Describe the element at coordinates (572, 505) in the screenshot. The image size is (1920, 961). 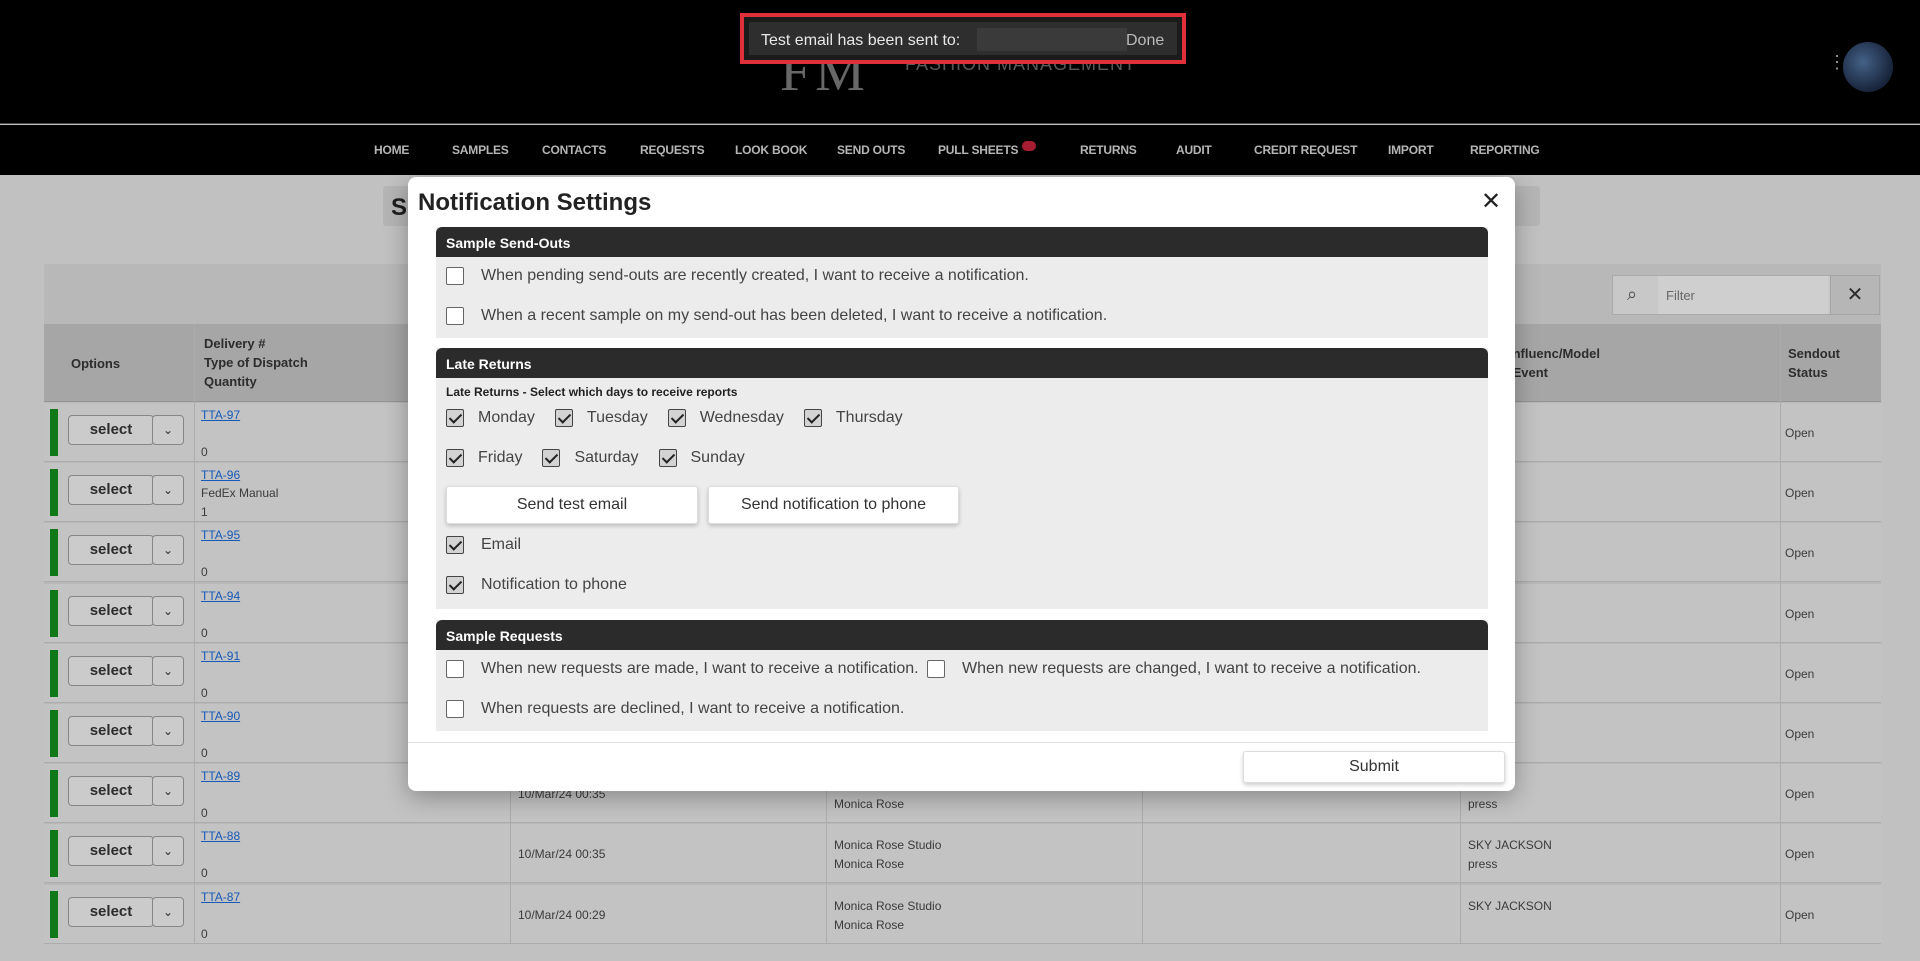
I see `send-test-email-button: Send test email` at that location.